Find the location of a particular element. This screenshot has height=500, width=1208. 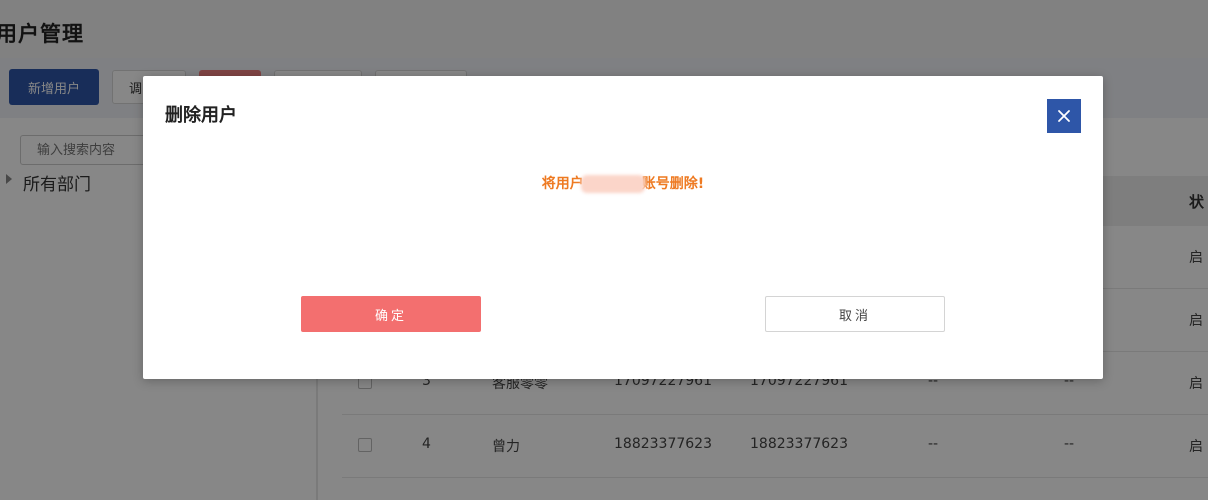

message-prefix: 将用户 is located at coordinates (562, 184).